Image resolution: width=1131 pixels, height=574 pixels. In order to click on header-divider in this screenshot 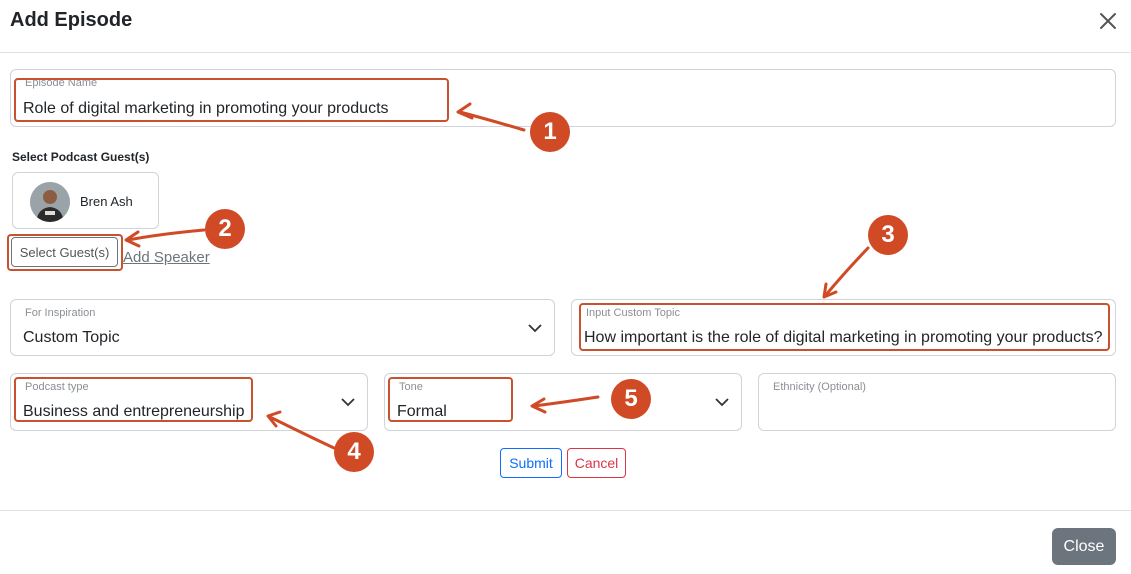, I will do `click(565, 52)`.